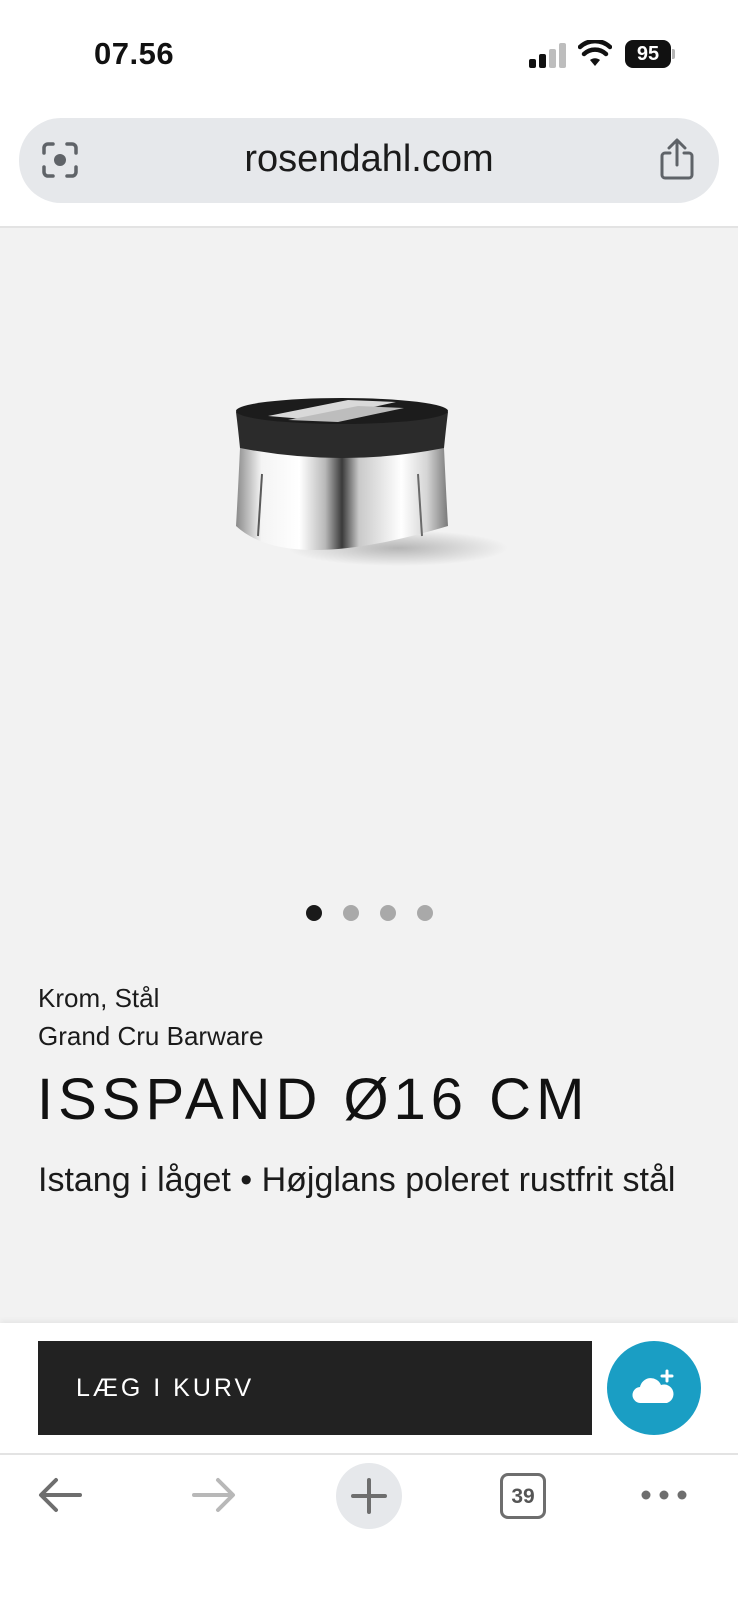 This screenshot has width=738, height=1600. I want to click on product-collection: Grand Cru Barware, so click(151, 1036).